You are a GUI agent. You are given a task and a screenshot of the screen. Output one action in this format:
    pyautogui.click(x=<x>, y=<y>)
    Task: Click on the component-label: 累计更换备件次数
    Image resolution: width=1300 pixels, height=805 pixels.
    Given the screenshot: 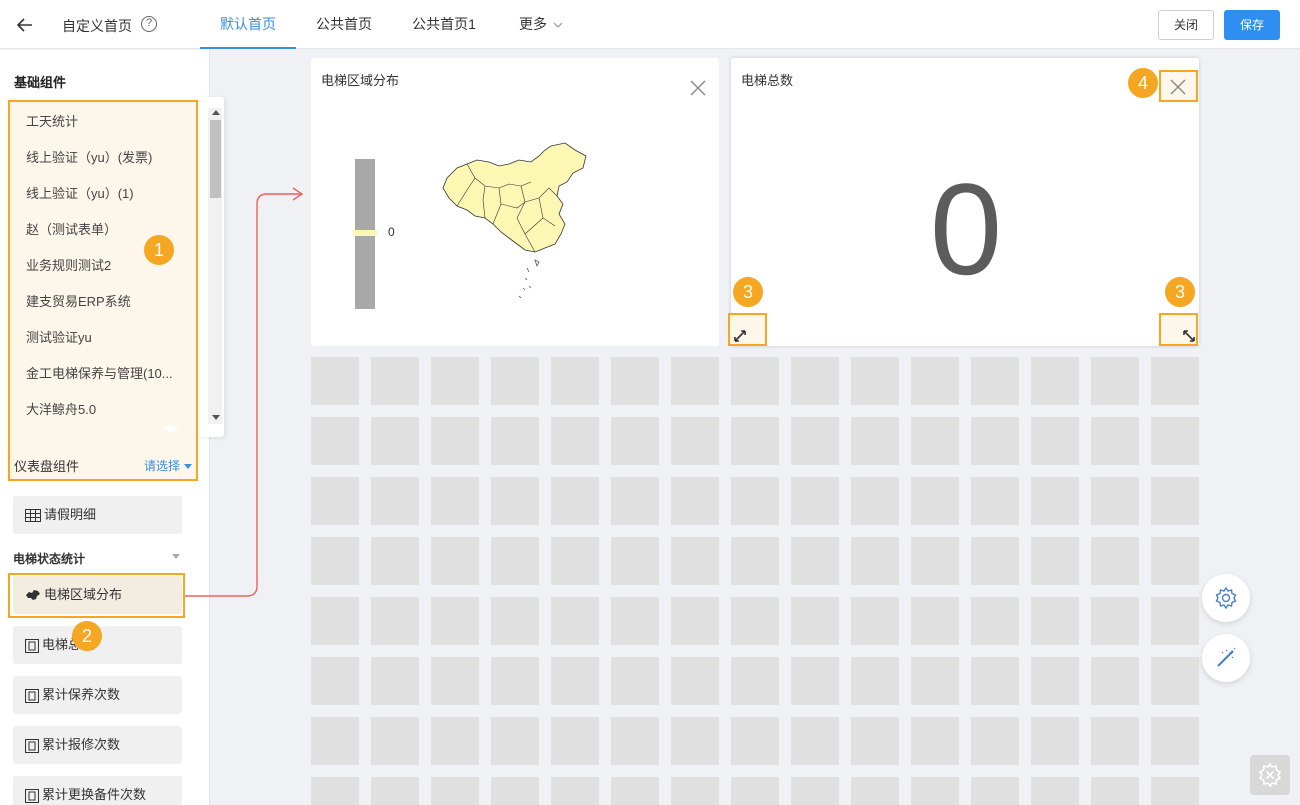 What is the action you would take?
    pyautogui.click(x=94, y=794)
    